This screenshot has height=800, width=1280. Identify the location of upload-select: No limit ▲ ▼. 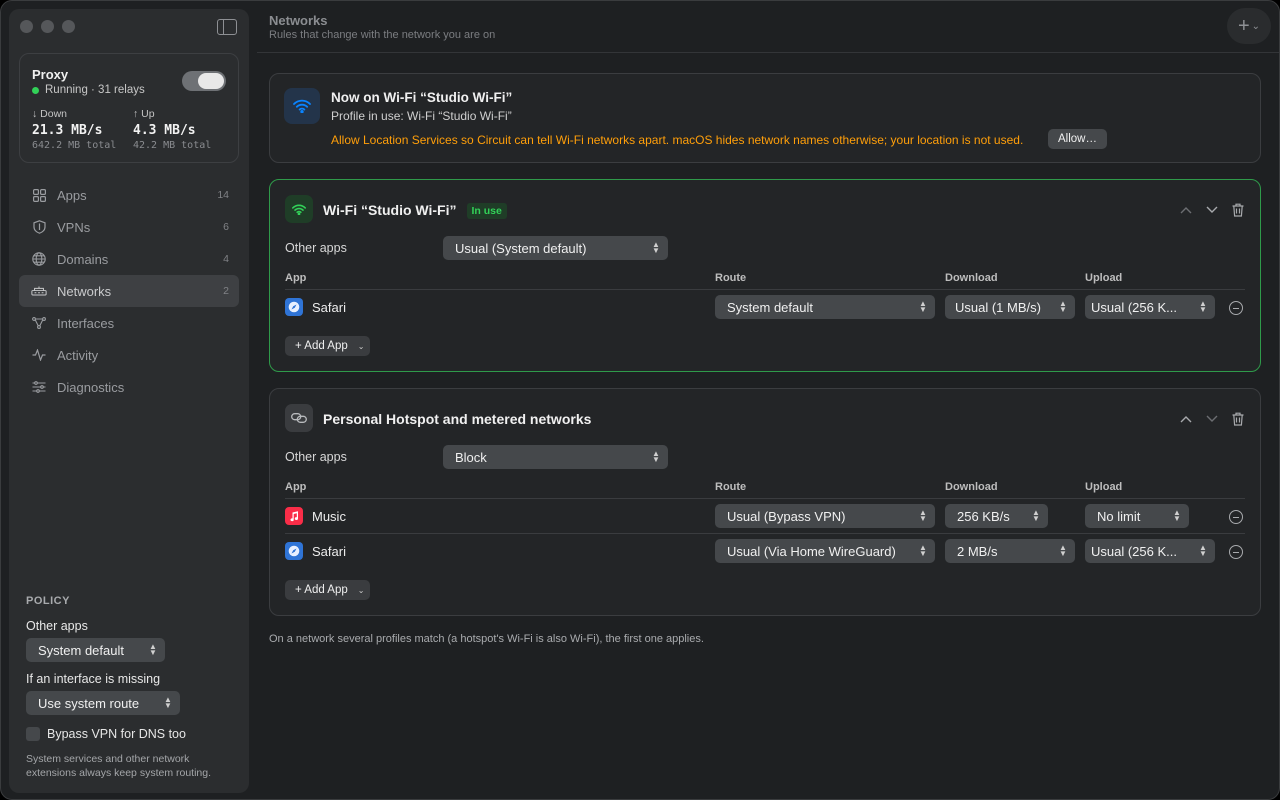
(1137, 516).